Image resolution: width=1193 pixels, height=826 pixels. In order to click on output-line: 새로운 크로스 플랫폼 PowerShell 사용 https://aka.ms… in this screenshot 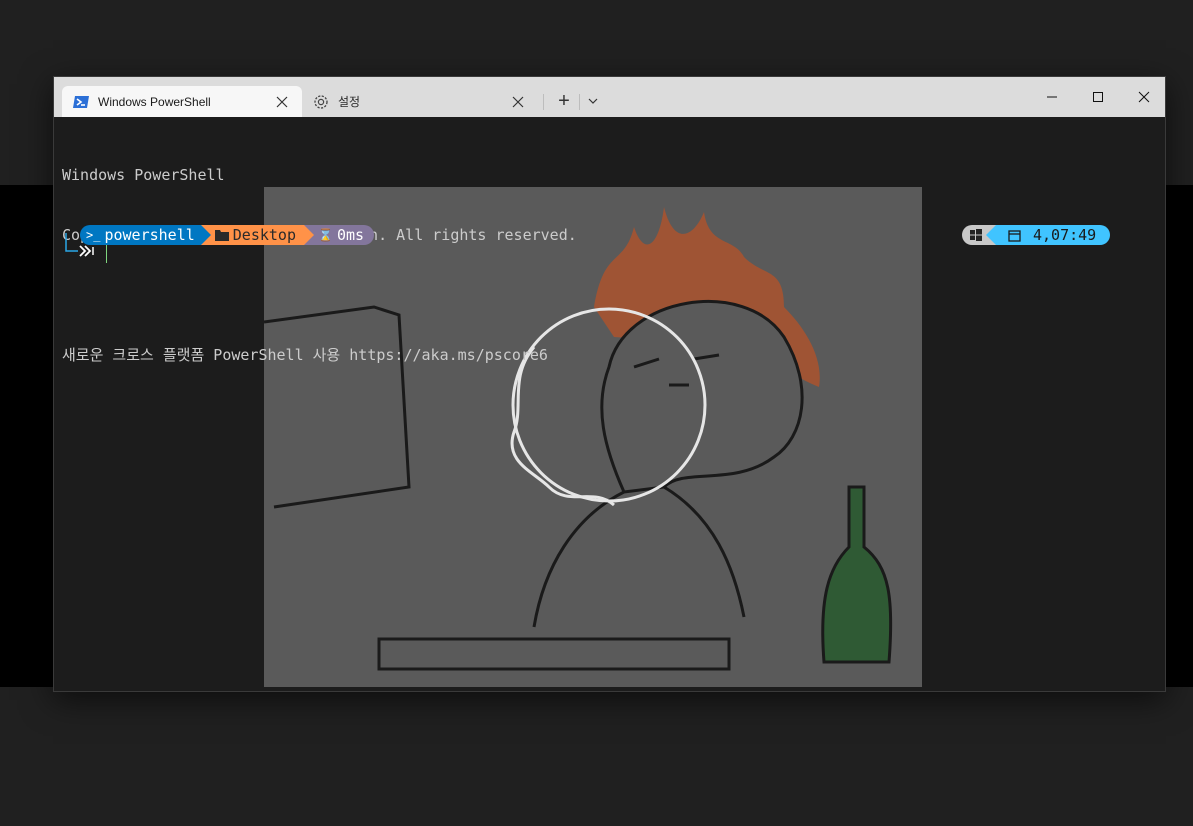, I will do `click(305, 355)`.